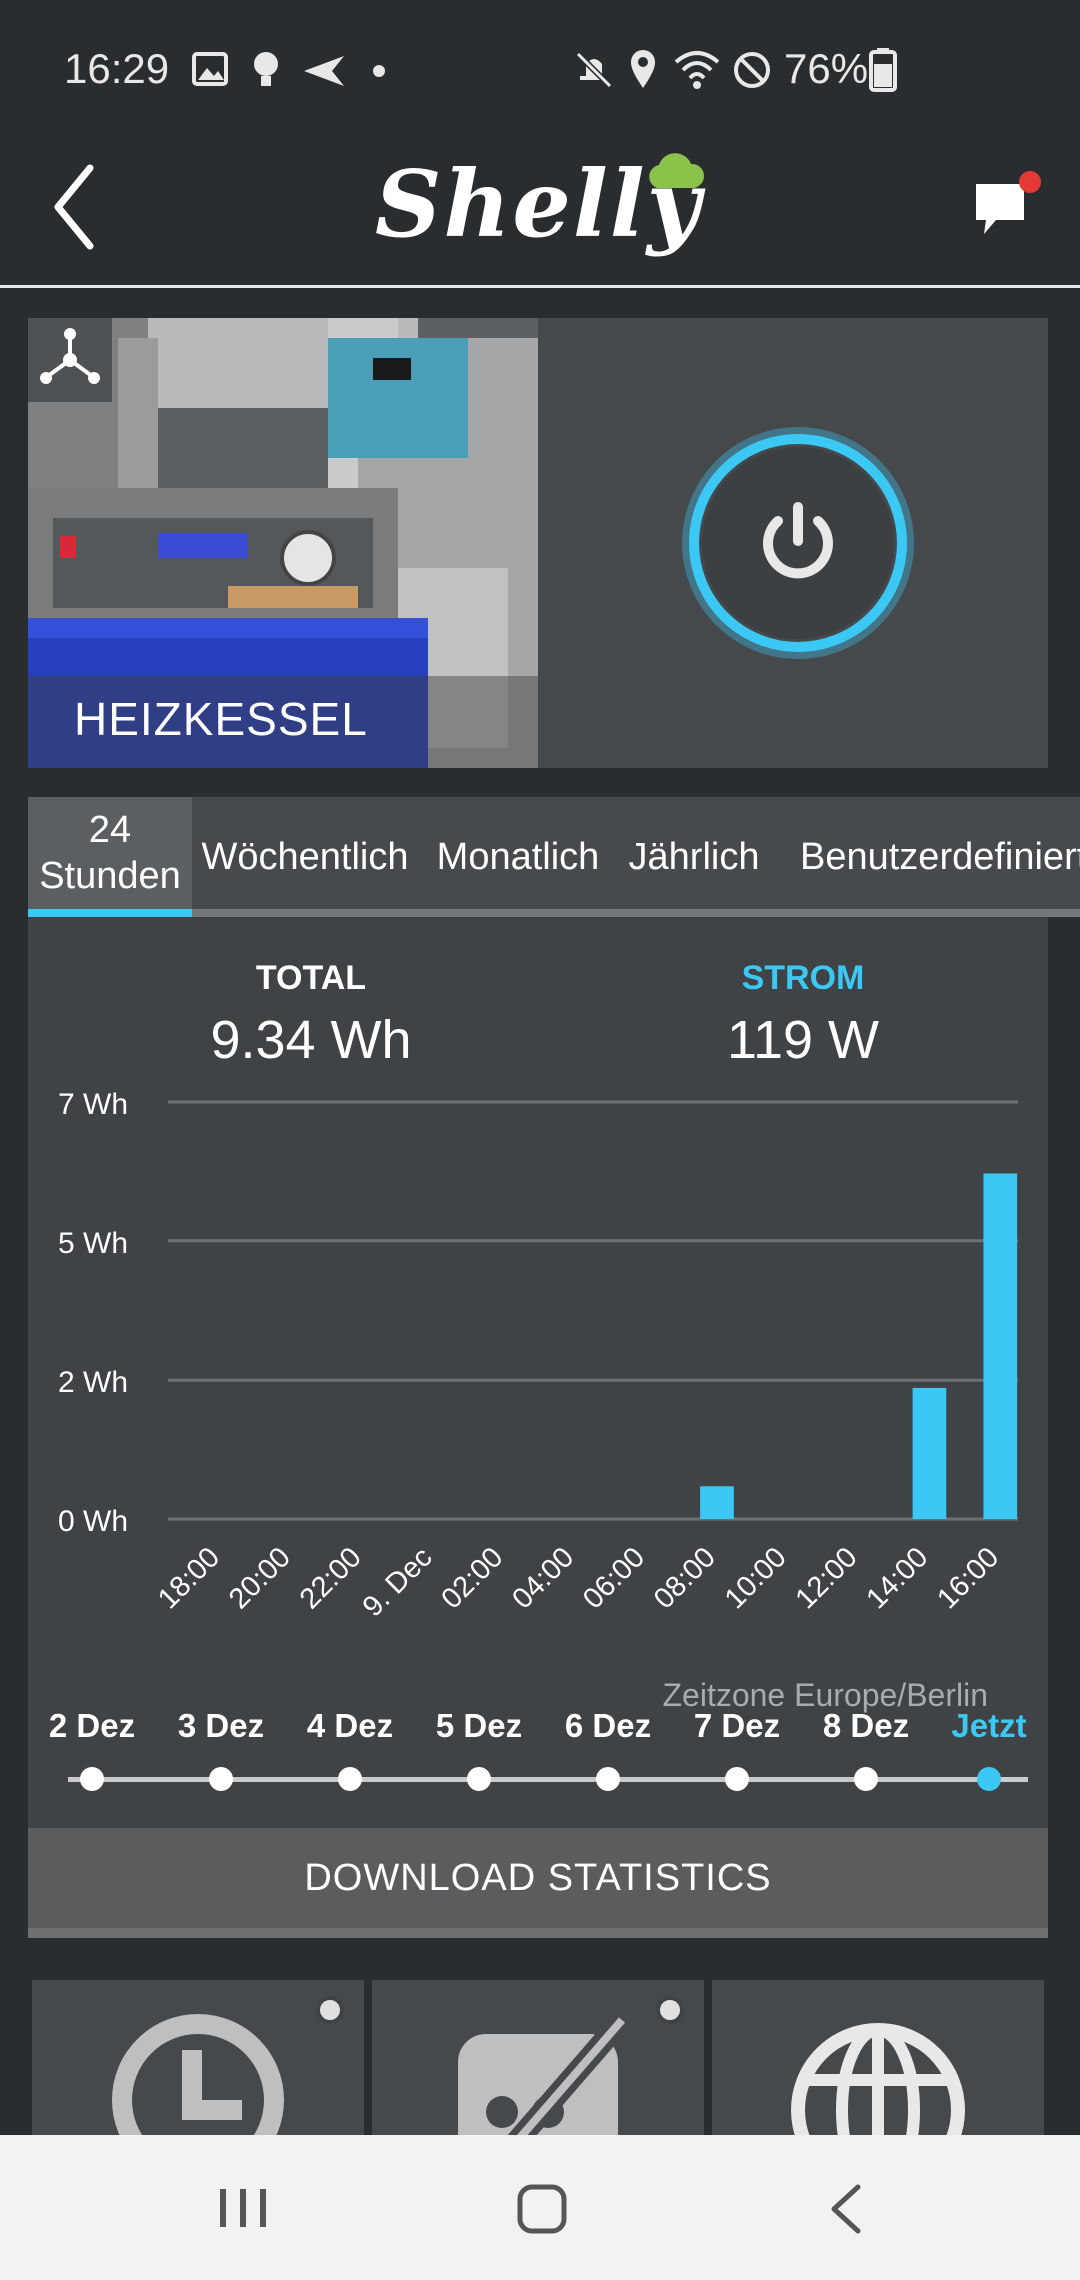 This screenshot has height=2280, width=1080. What do you see at coordinates (472, 1578) in the screenshot?
I see `x-tick-label: 02:00` at bounding box center [472, 1578].